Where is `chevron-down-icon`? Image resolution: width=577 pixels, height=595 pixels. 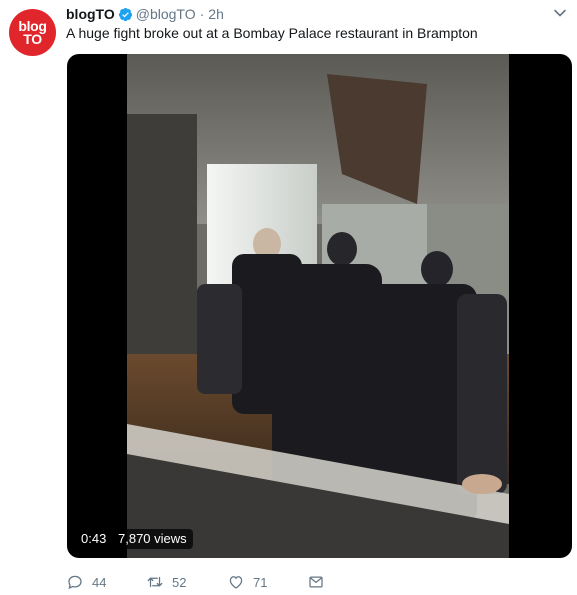 chevron-down-icon is located at coordinates (560, 13).